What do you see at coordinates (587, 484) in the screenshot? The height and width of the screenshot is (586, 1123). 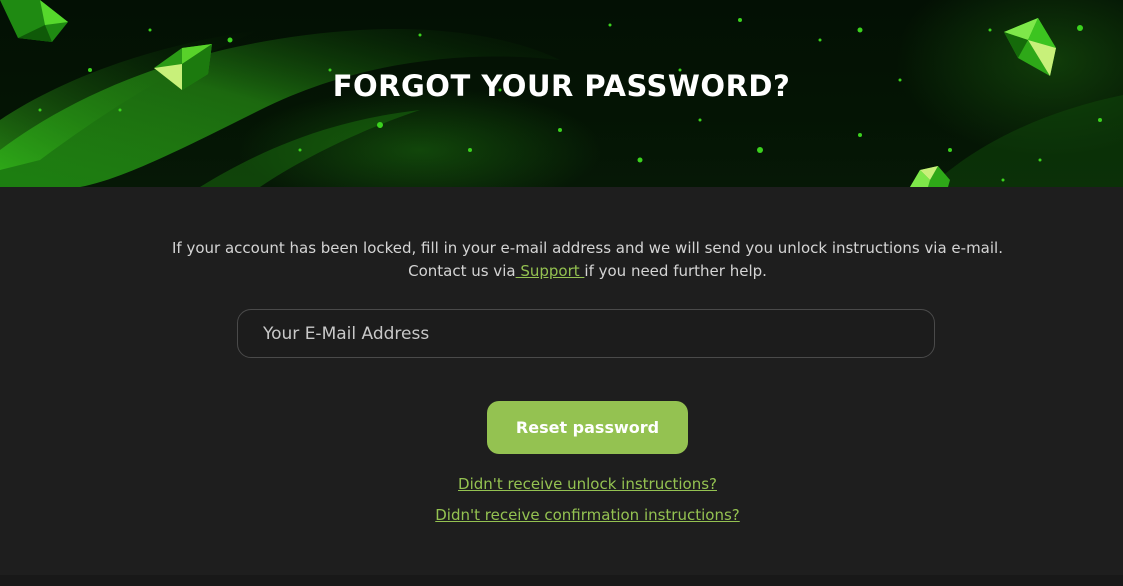 I see `unlock-instructions-link: Didn't receive unlock instructions?` at bounding box center [587, 484].